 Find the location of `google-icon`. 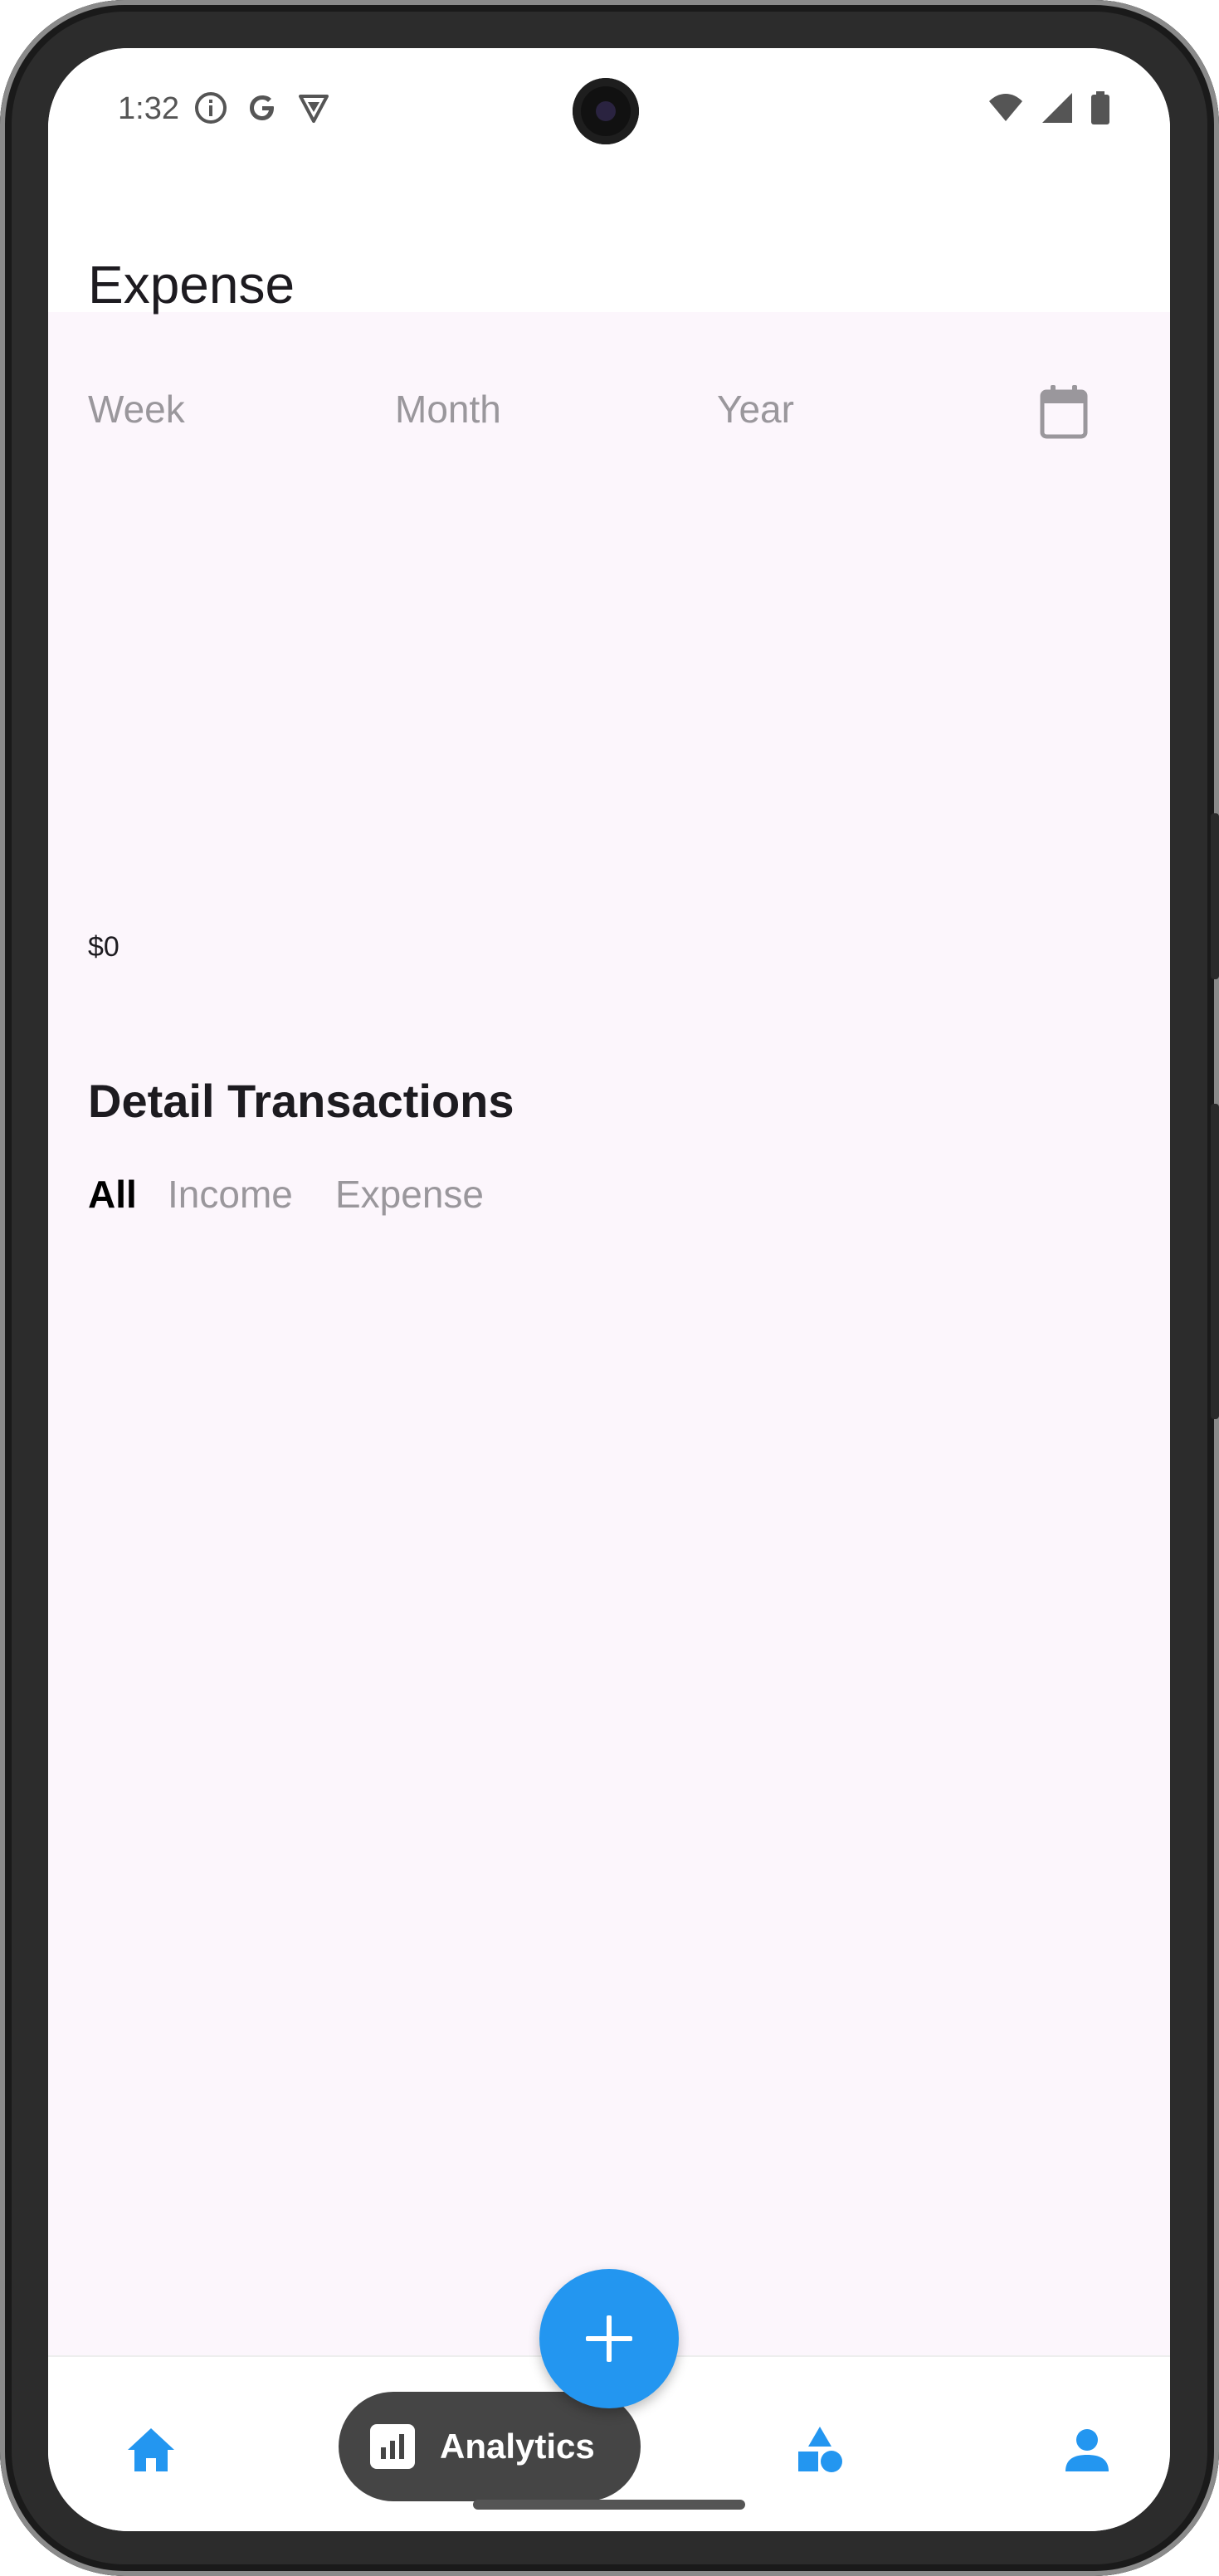

google-icon is located at coordinates (262, 108).